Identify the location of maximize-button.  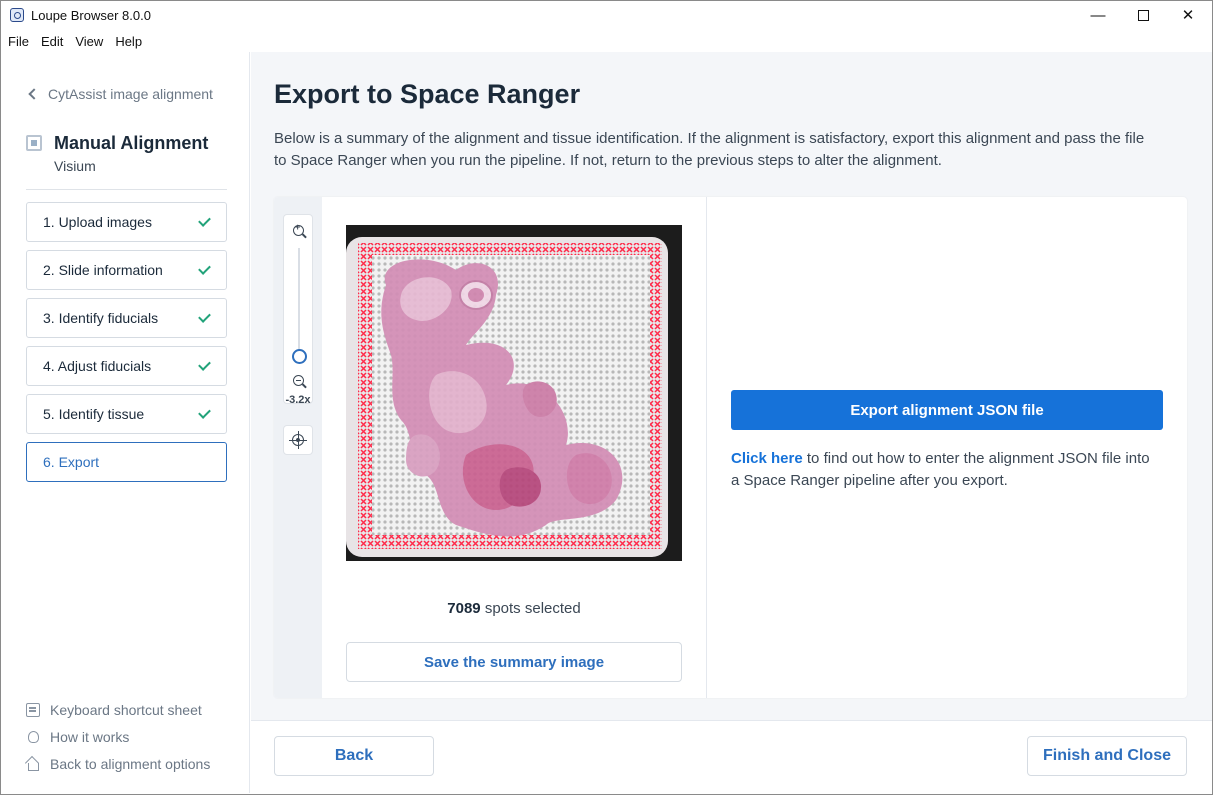
(1143, 15).